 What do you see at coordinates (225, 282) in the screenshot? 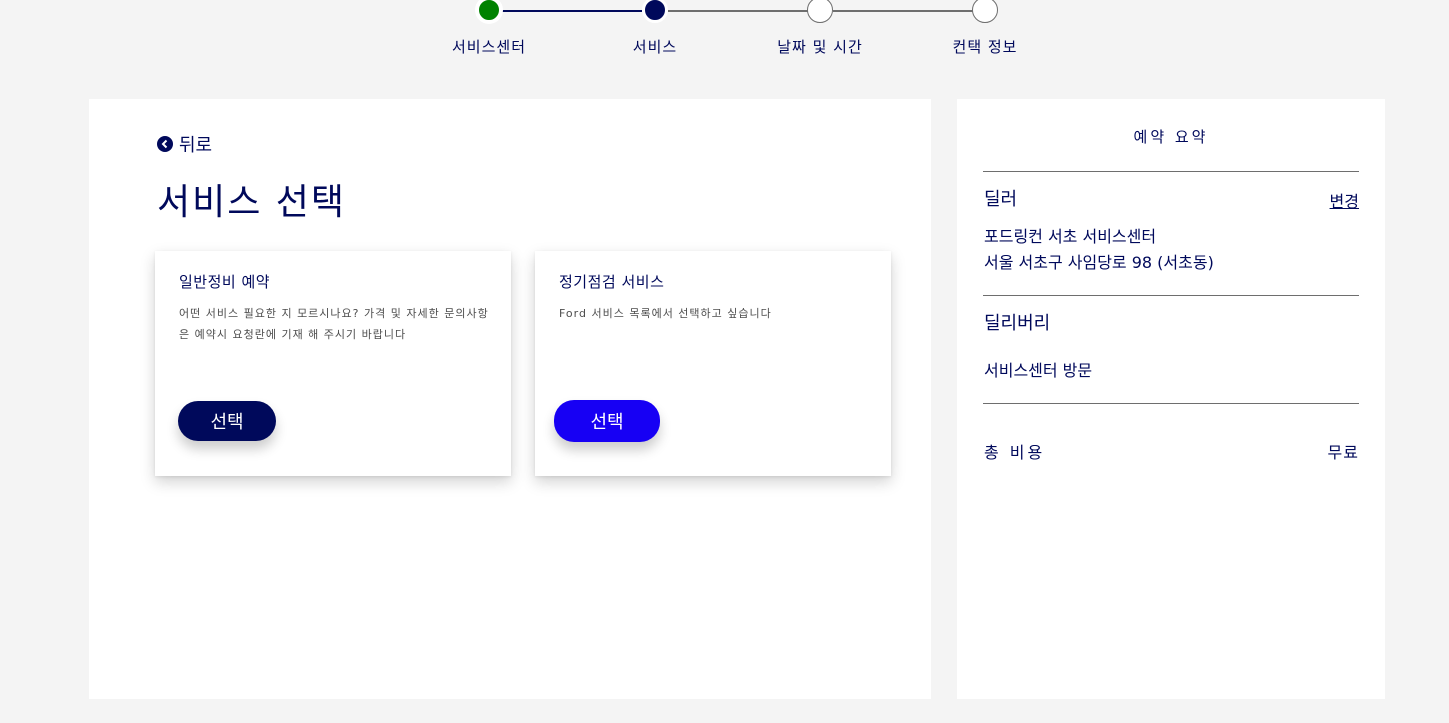
I see `card-title: 일반정비 예약` at bounding box center [225, 282].